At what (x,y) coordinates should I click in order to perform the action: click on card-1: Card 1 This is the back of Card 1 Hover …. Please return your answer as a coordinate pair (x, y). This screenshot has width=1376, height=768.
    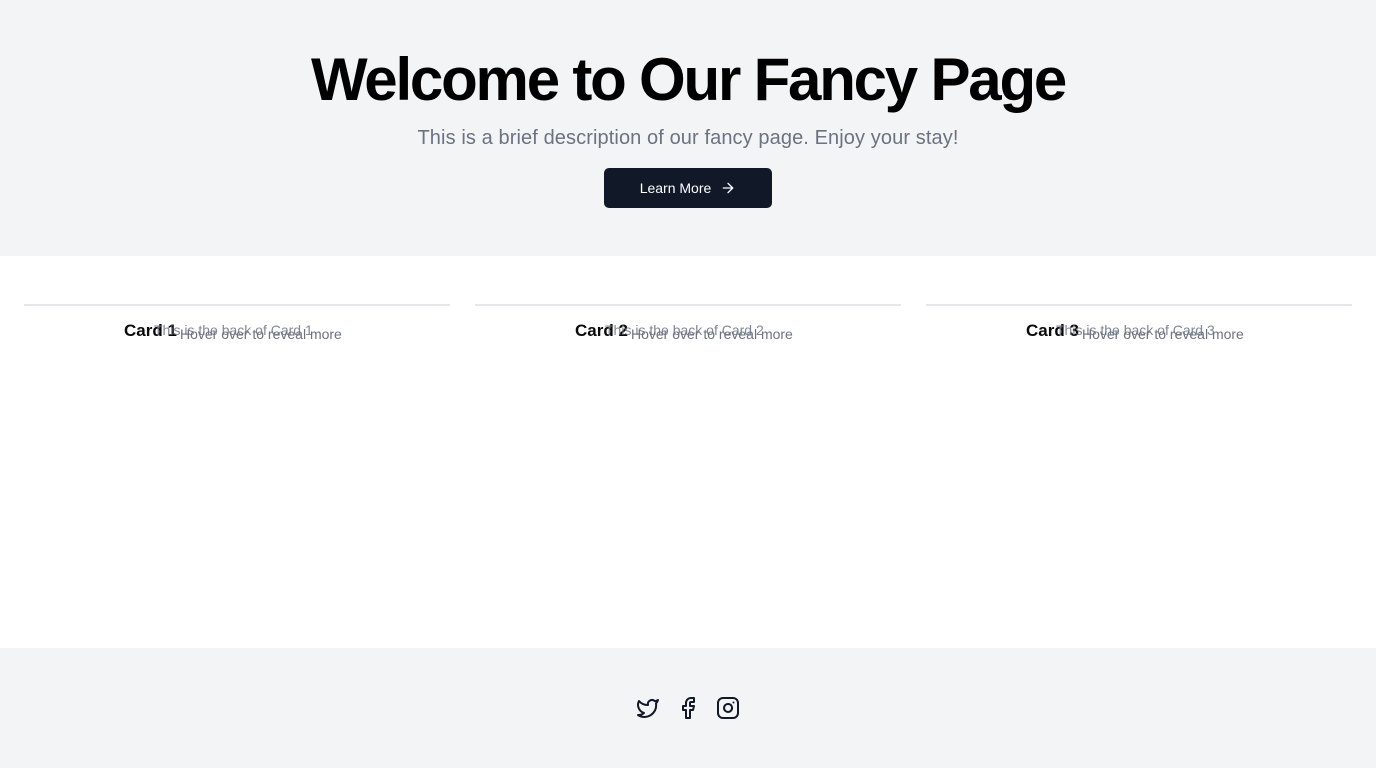
    Looking at the image, I should click on (237, 334).